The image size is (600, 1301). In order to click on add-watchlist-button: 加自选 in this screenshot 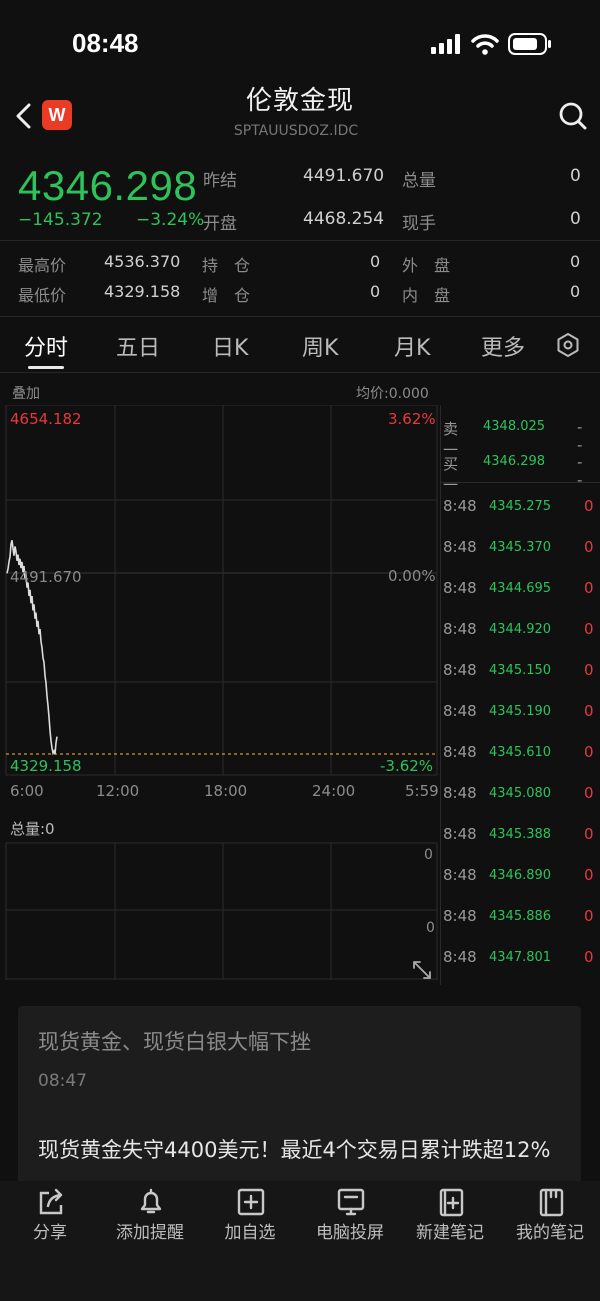, I will do `click(250, 1230)`.